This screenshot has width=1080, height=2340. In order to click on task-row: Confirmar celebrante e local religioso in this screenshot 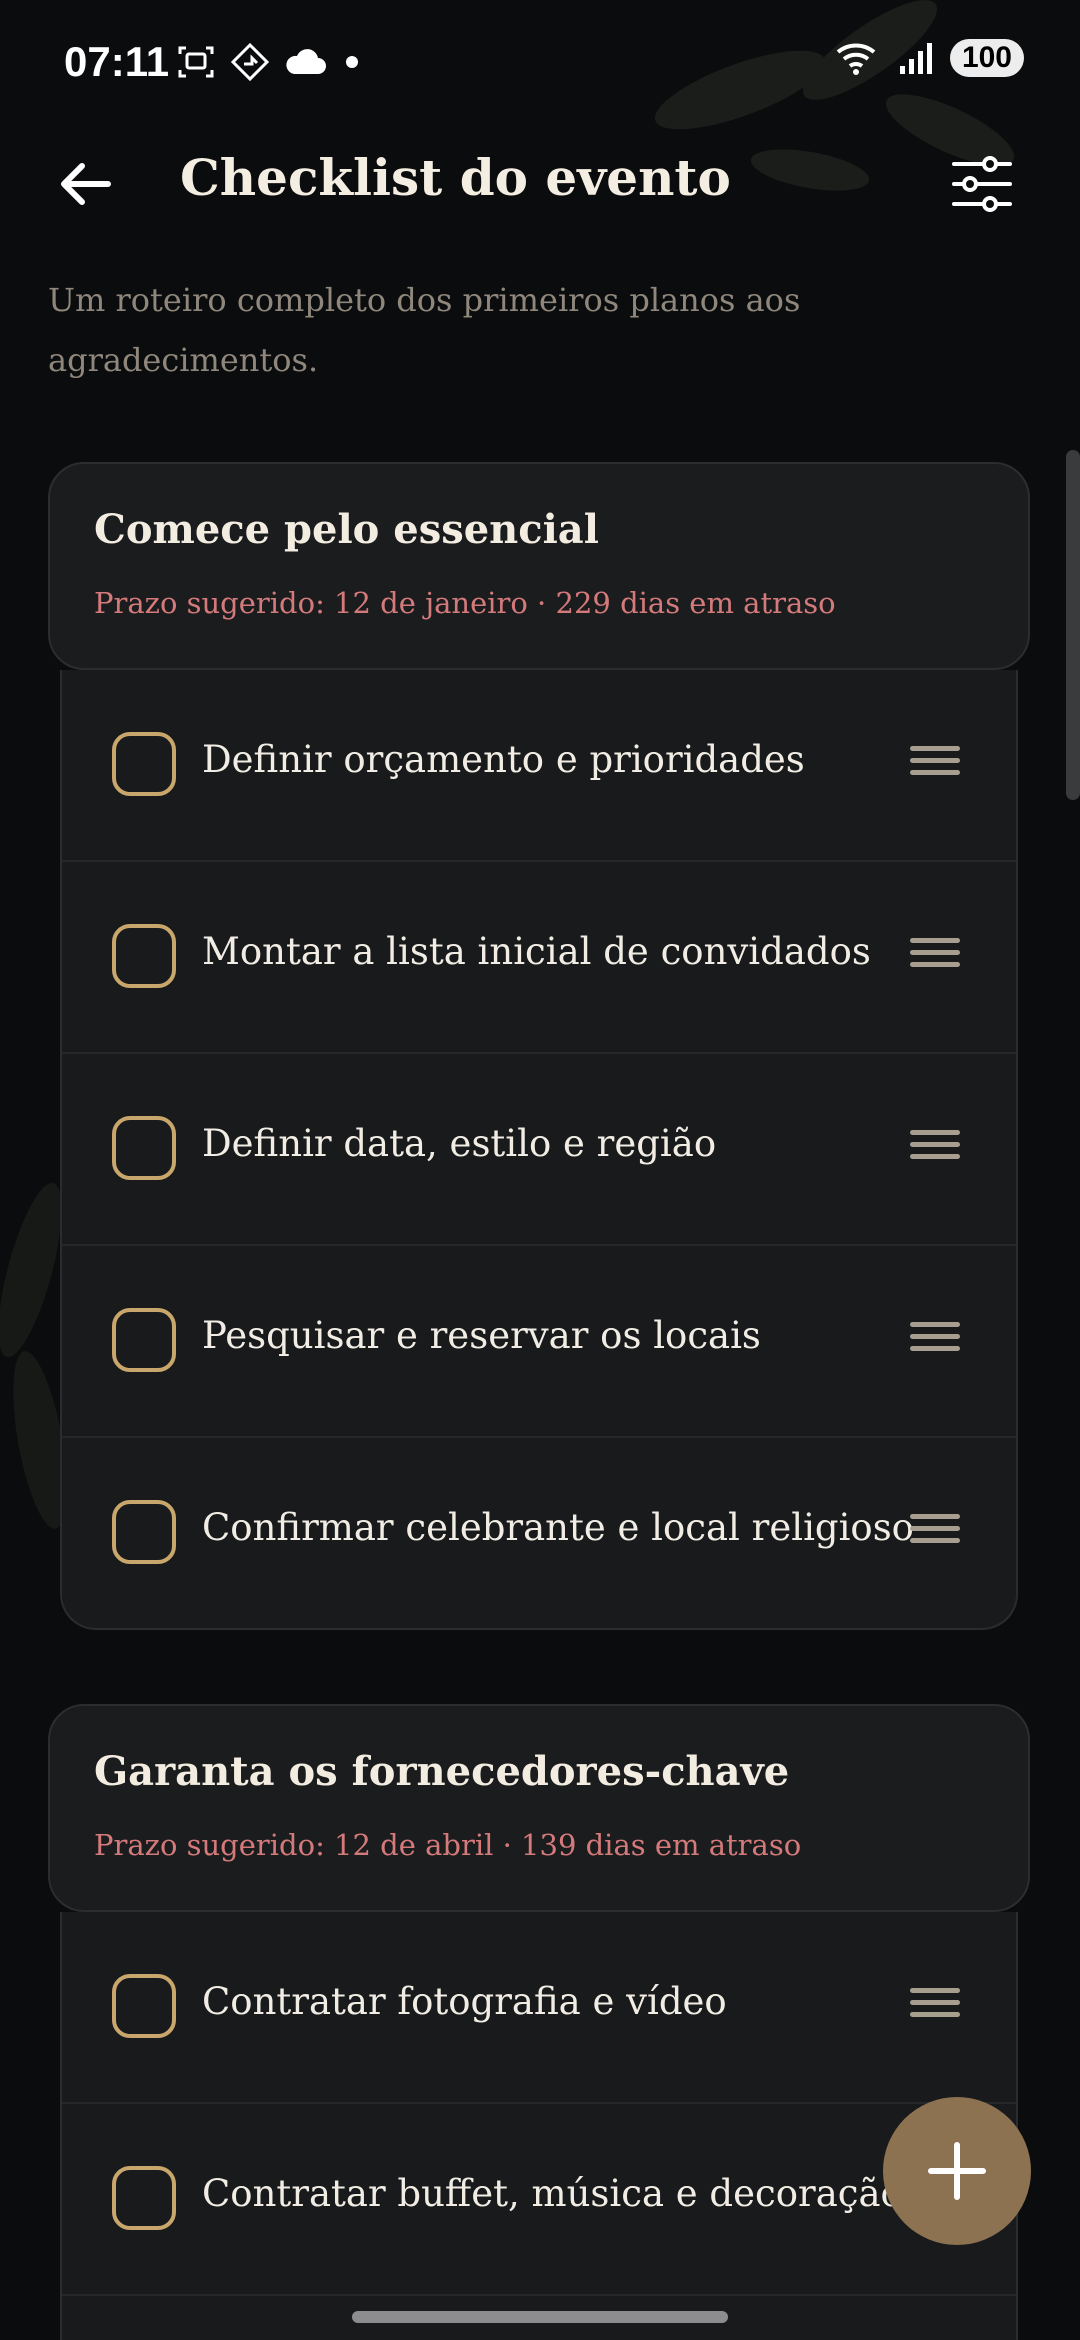, I will do `click(539, 1534)`.